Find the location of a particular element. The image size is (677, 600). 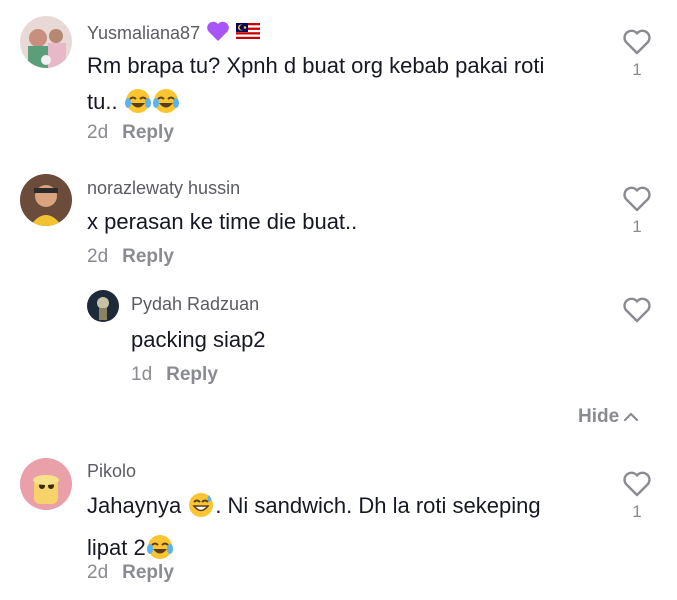

like-button is located at coordinates (637, 310).